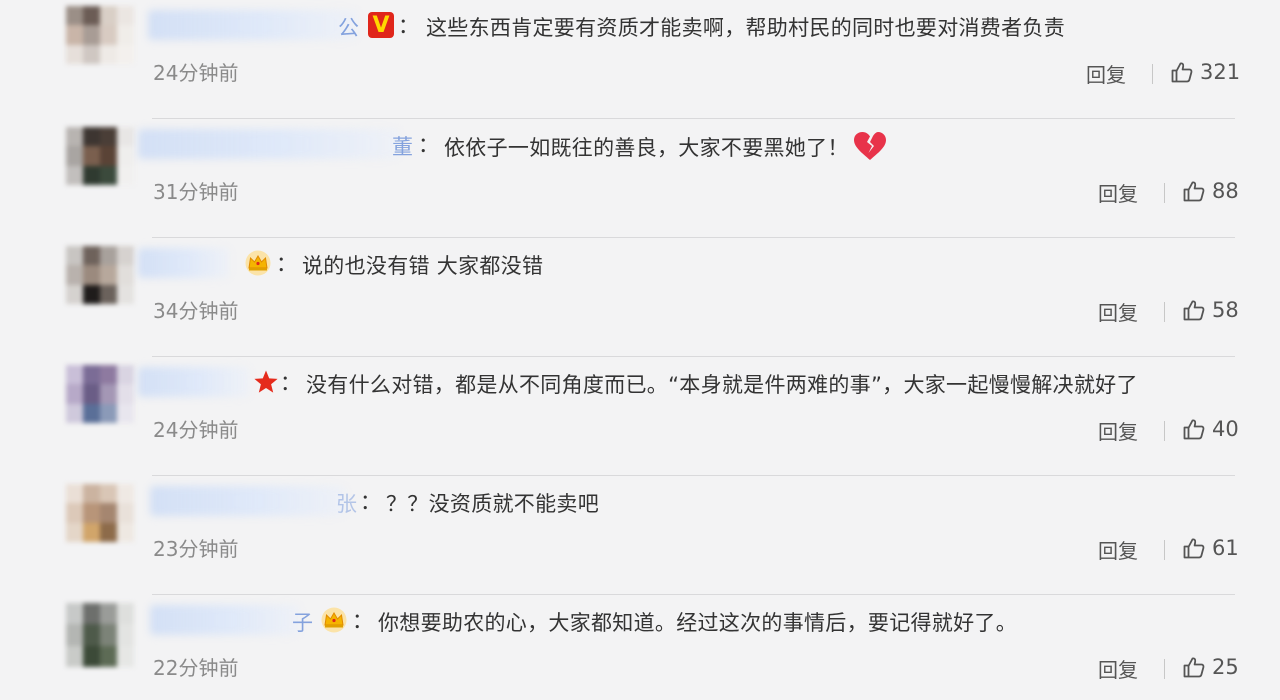 Image resolution: width=1280 pixels, height=700 pixels. I want to click on comment-time: 23分钟前, so click(196, 549).